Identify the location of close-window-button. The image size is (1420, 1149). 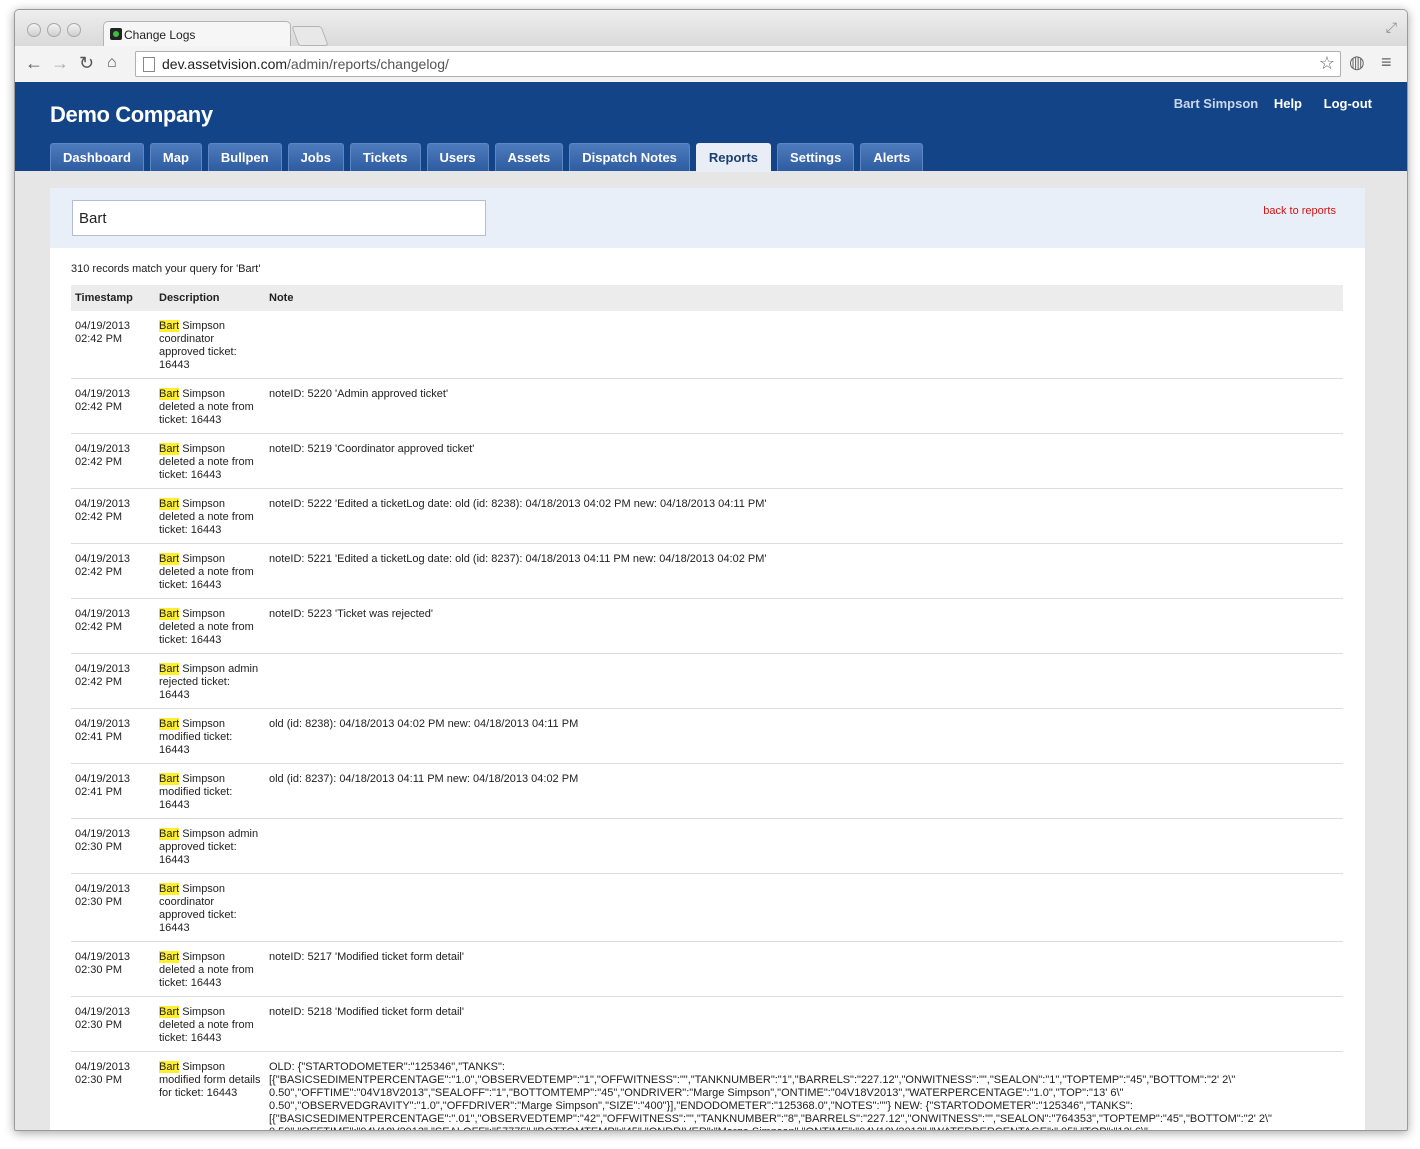
(34, 30).